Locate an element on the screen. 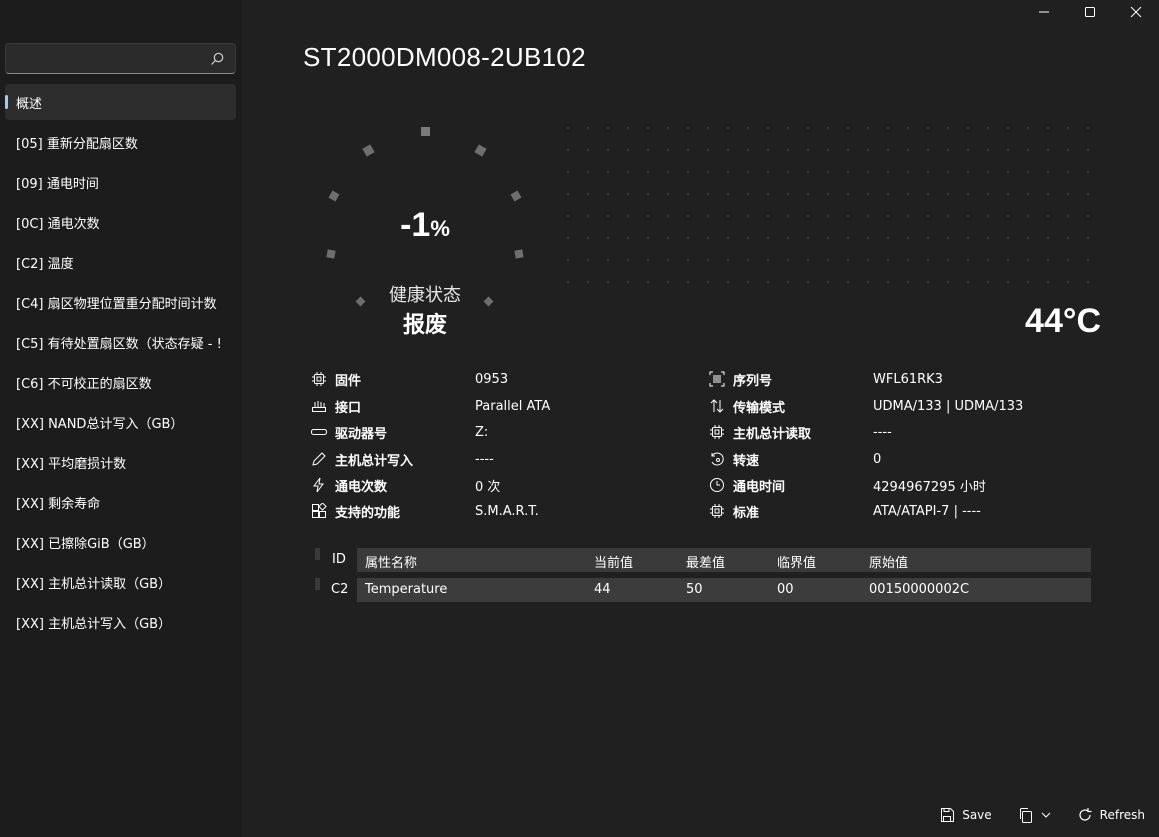  sidebar-item-host-reads: [XX] 主机总计读取（GB） is located at coordinates (120, 582).